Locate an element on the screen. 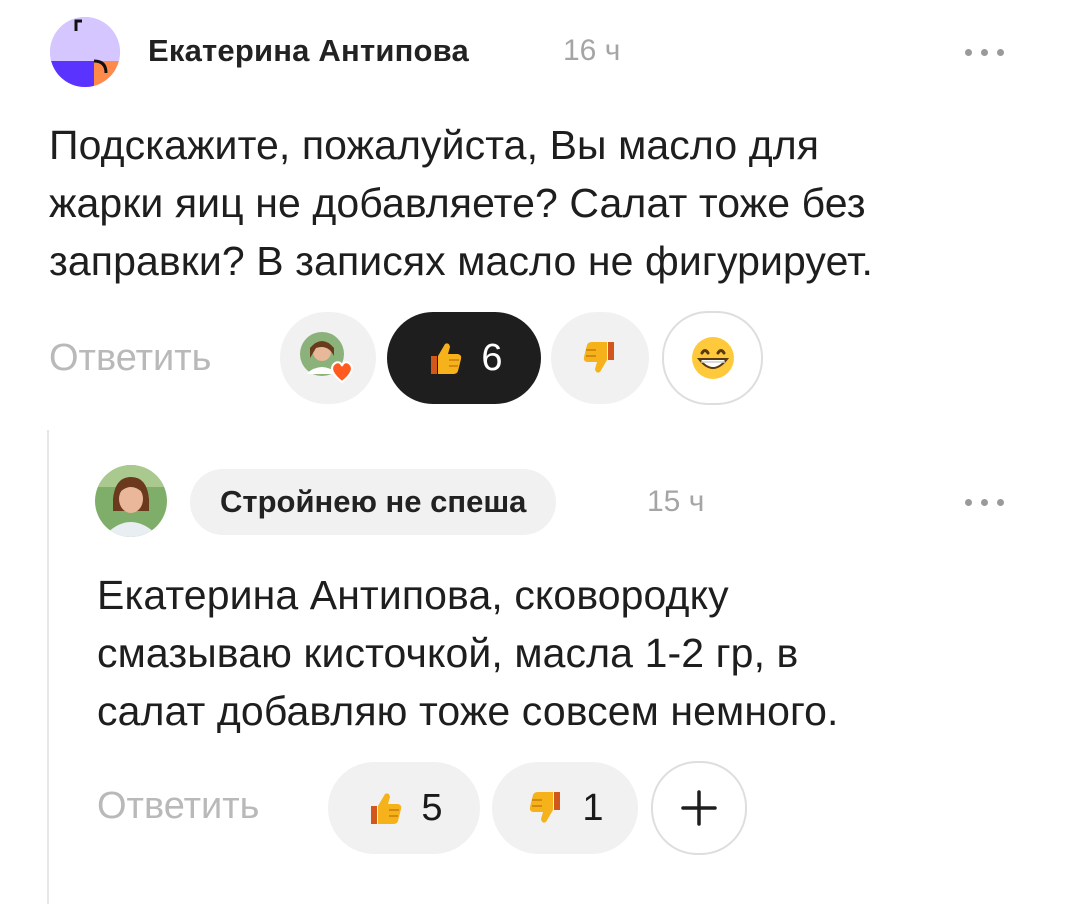 The height and width of the screenshot is (904, 1080). dislike-count: 1 is located at coordinates (593, 808).